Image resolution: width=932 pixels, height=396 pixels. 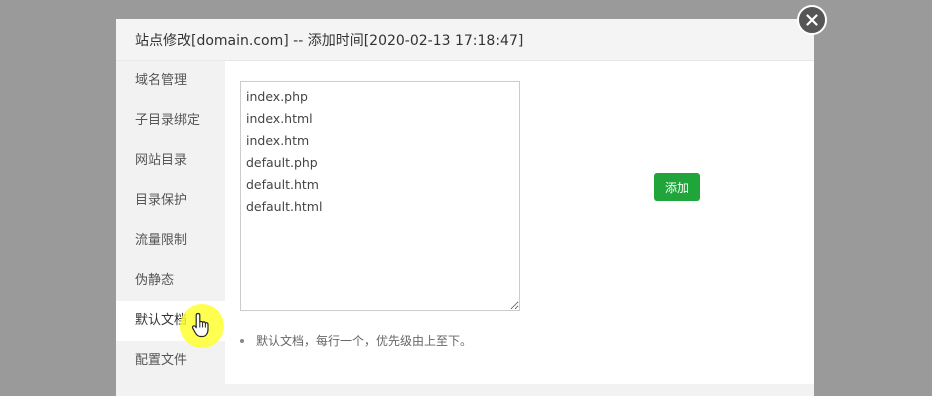 What do you see at coordinates (364, 341) in the screenshot?
I see `tip-text: 默认文档，每行一个，优先级由上至下。` at bounding box center [364, 341].